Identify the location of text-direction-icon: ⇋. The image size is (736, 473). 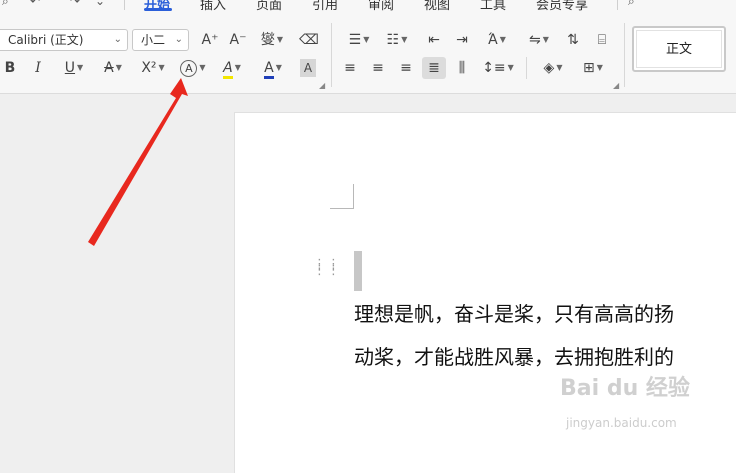
(535, 40).